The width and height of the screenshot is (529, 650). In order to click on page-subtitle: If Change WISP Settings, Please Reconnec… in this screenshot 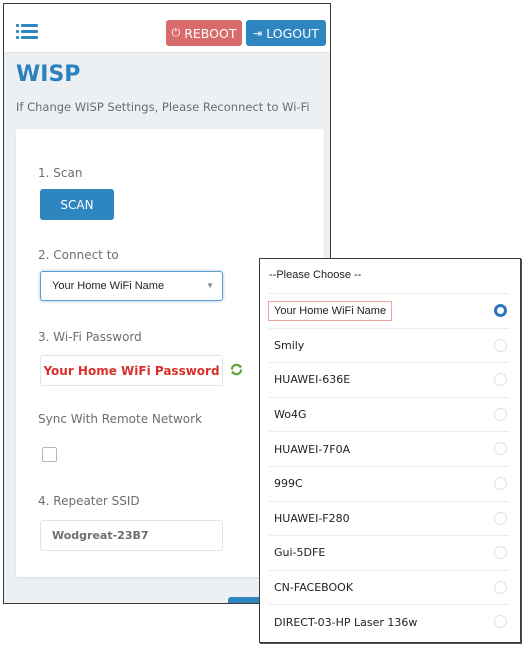, I will do `click(163, 107)`.